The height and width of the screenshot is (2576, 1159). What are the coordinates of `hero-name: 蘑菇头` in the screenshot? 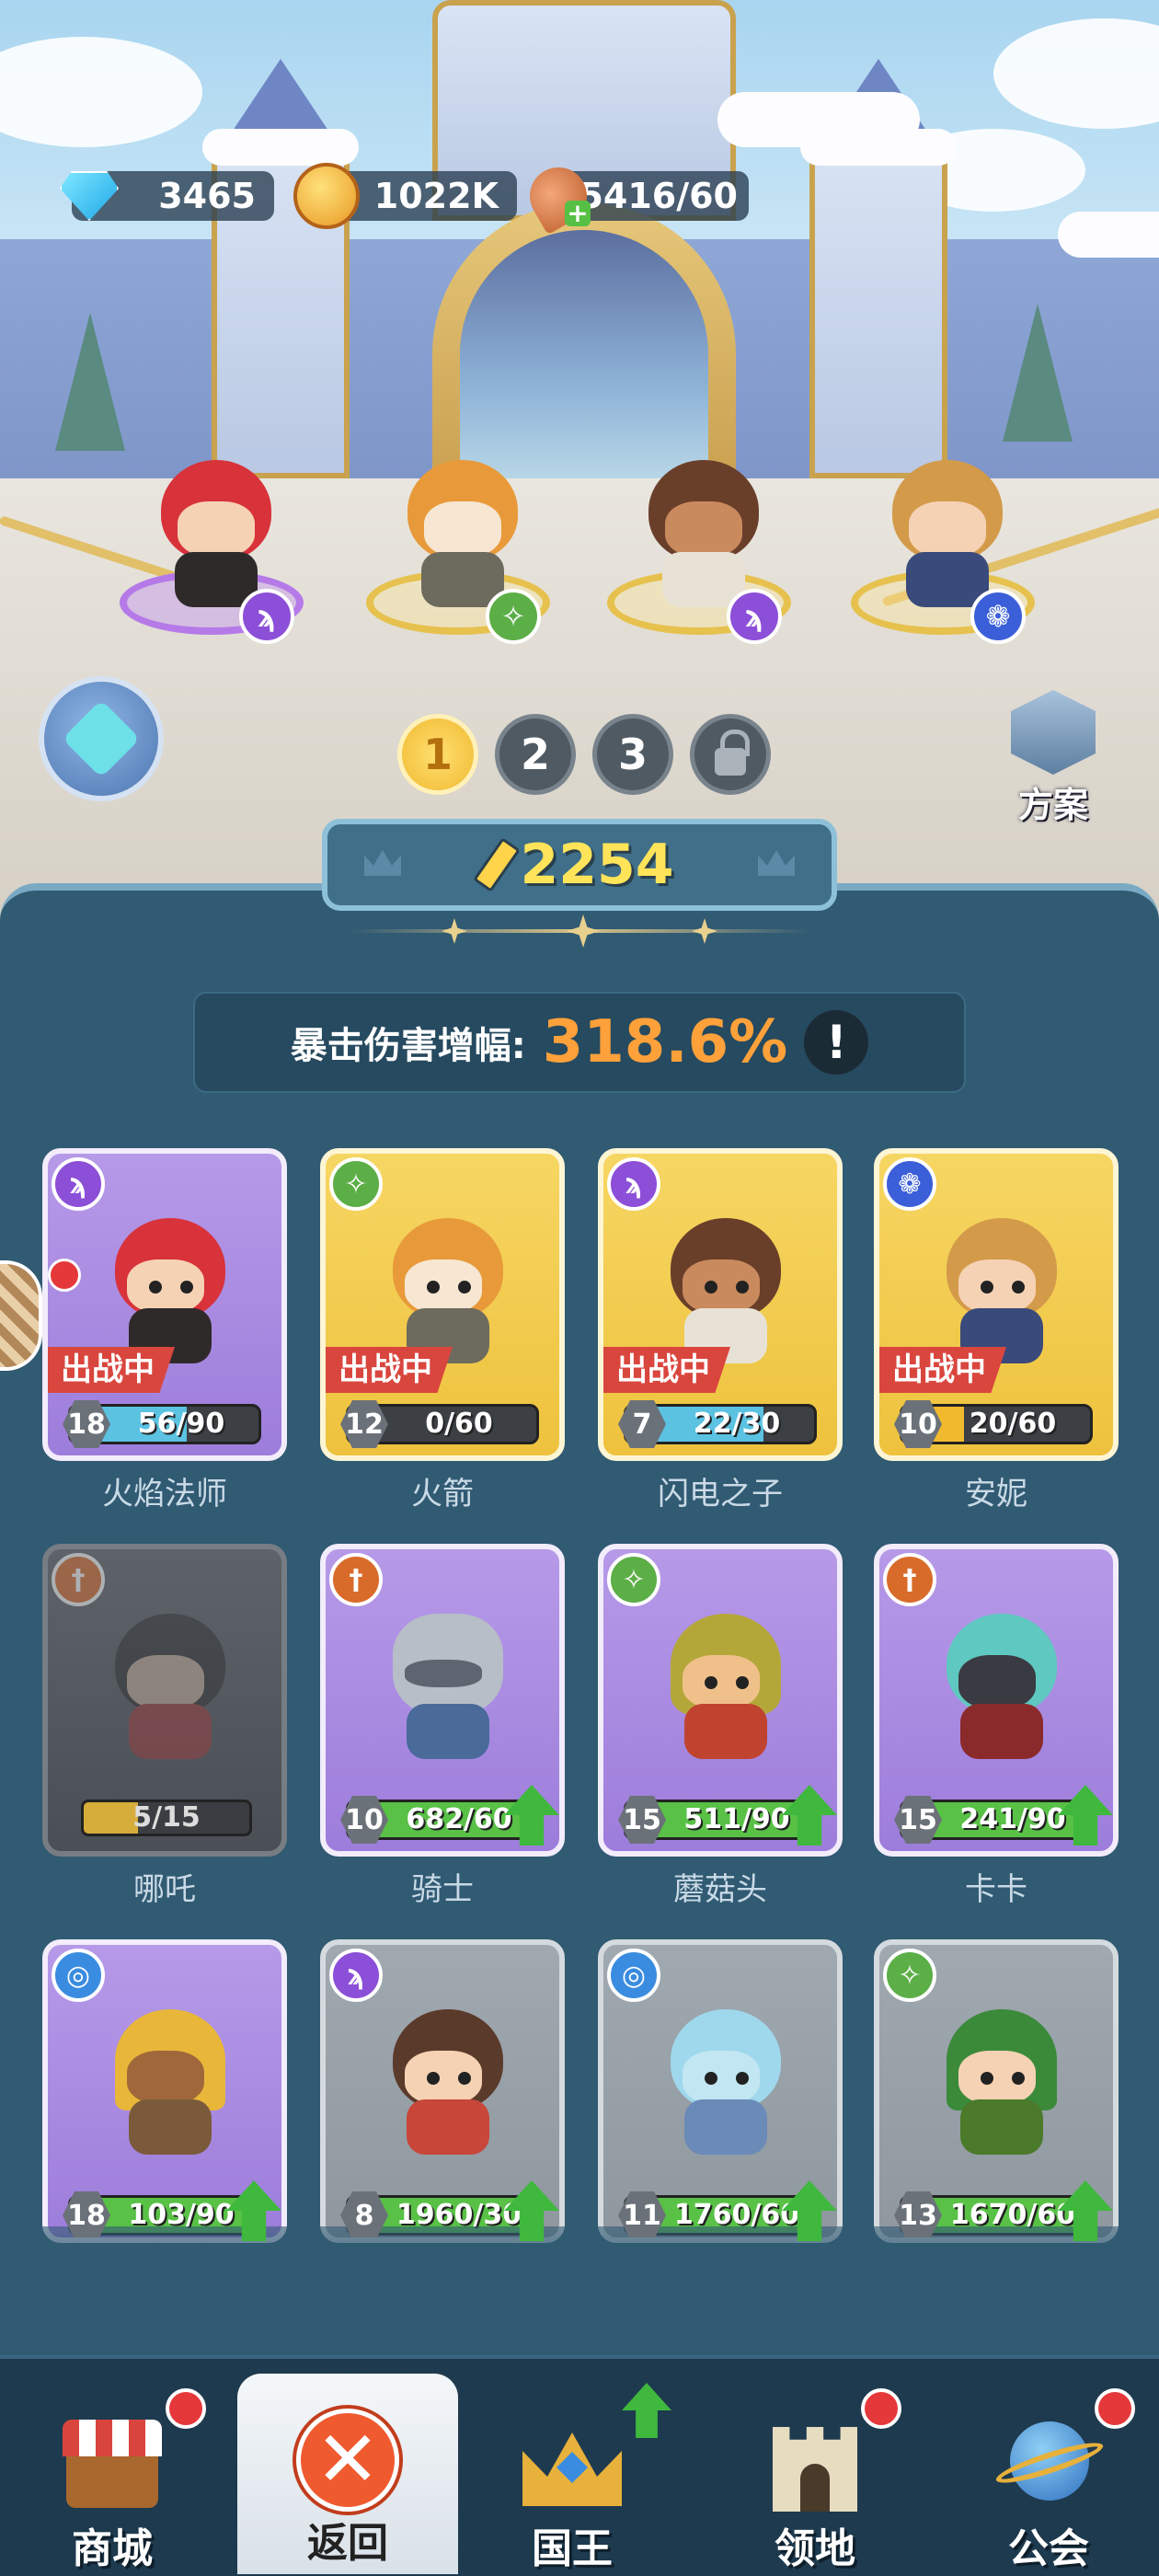 It's located at (720, 1890).